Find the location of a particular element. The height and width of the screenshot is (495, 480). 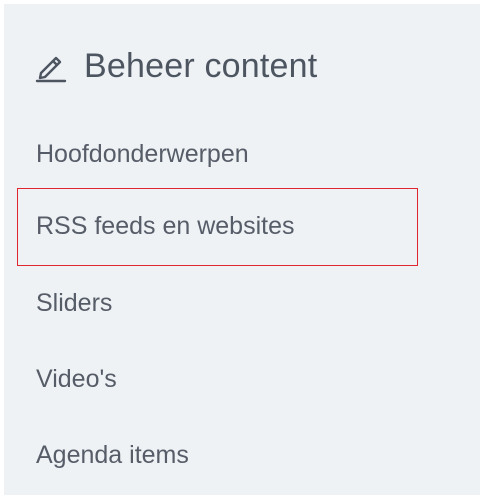

panel-header: Beheer content is located at coordinates (175, 66).